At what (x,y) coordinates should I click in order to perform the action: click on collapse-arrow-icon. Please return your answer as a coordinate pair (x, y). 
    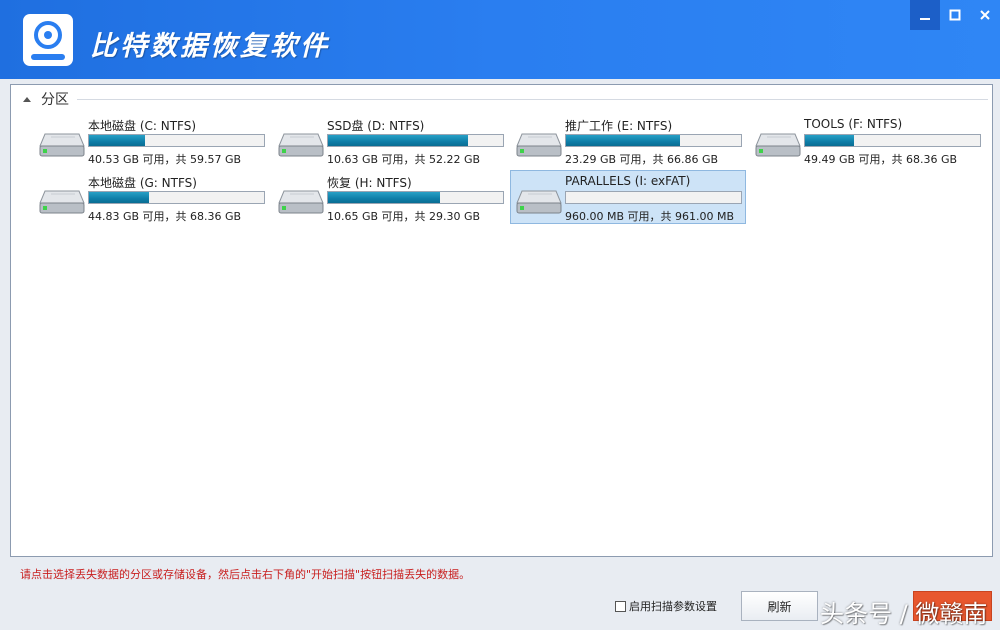
    Looking at the image, I should click on (27, 99).